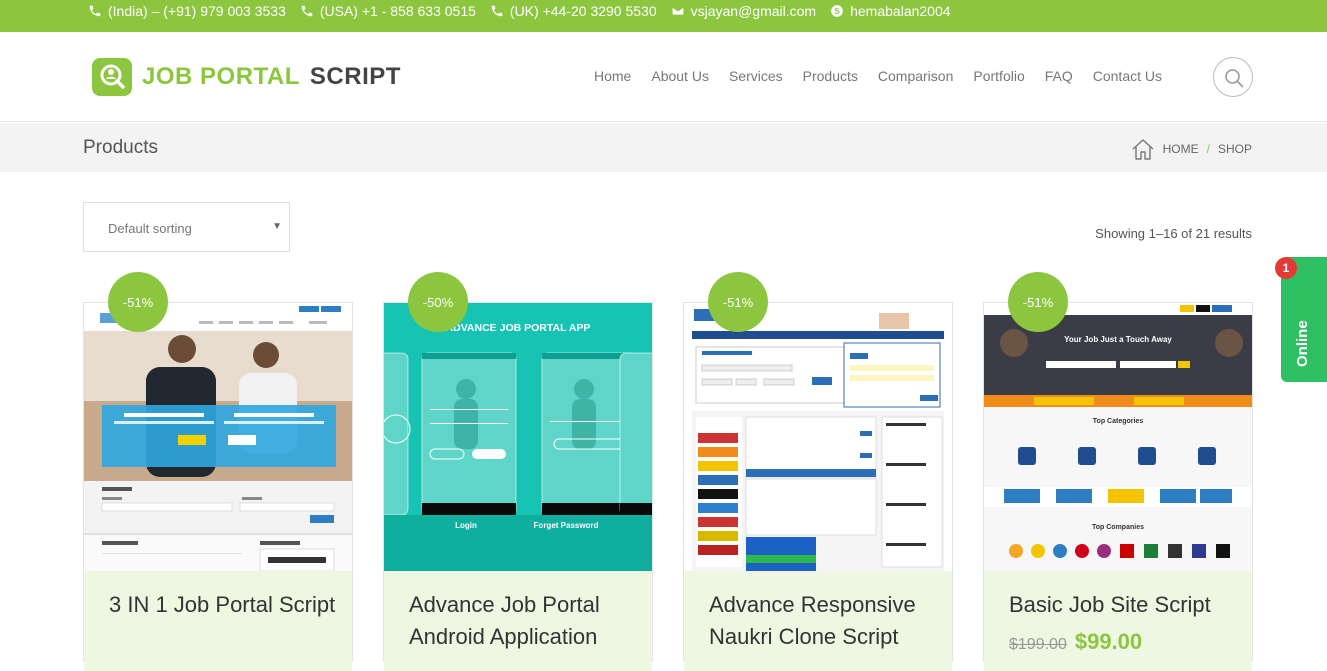  What do you see at coordinates (1173, 233) in the screenshot?
I see `results-count: Showing 1–16 of 21 results` at bounding box center [1173, 233].